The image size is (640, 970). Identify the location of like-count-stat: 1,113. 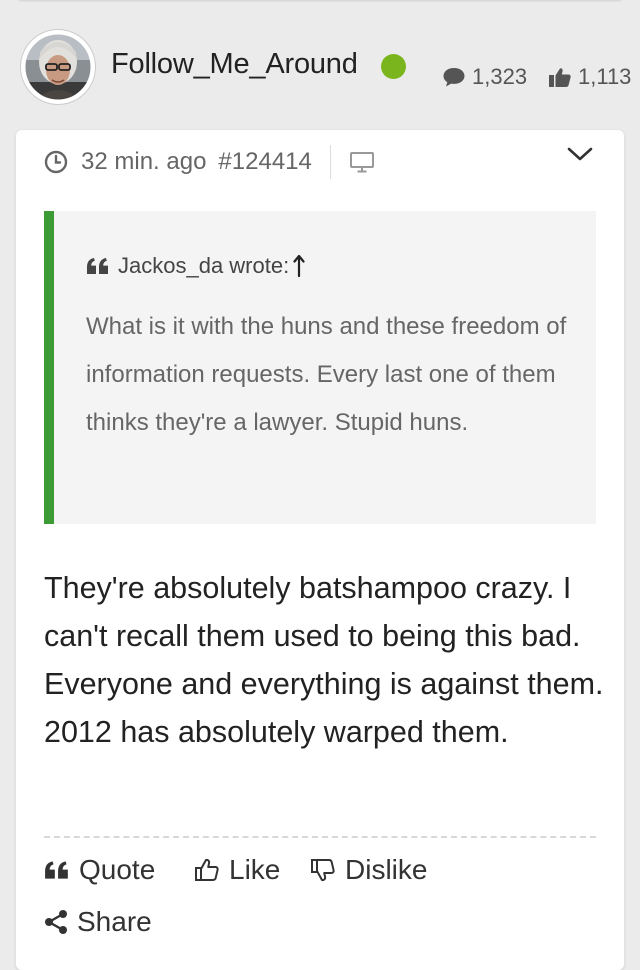
(589, 77).